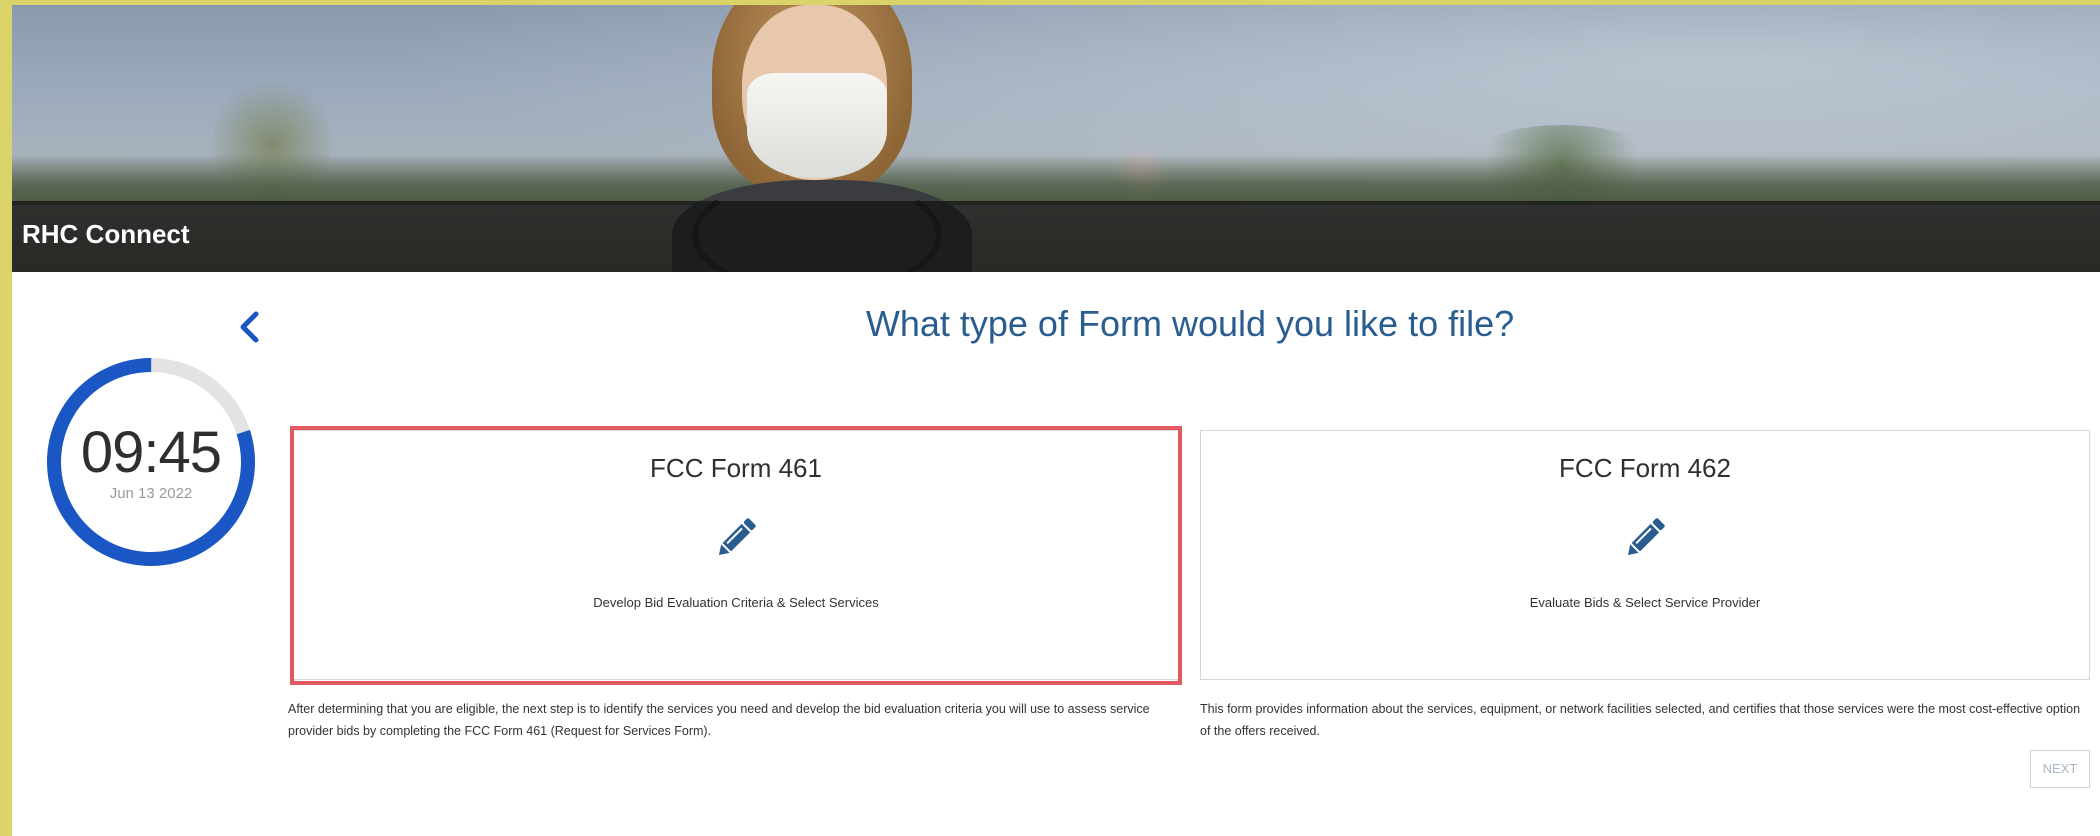 The width and height of the screenshot is (2100, 836). Describe the element at coordinates (736, 468) in the screenshot. I see `card-title: FCC Form 461` at that location.